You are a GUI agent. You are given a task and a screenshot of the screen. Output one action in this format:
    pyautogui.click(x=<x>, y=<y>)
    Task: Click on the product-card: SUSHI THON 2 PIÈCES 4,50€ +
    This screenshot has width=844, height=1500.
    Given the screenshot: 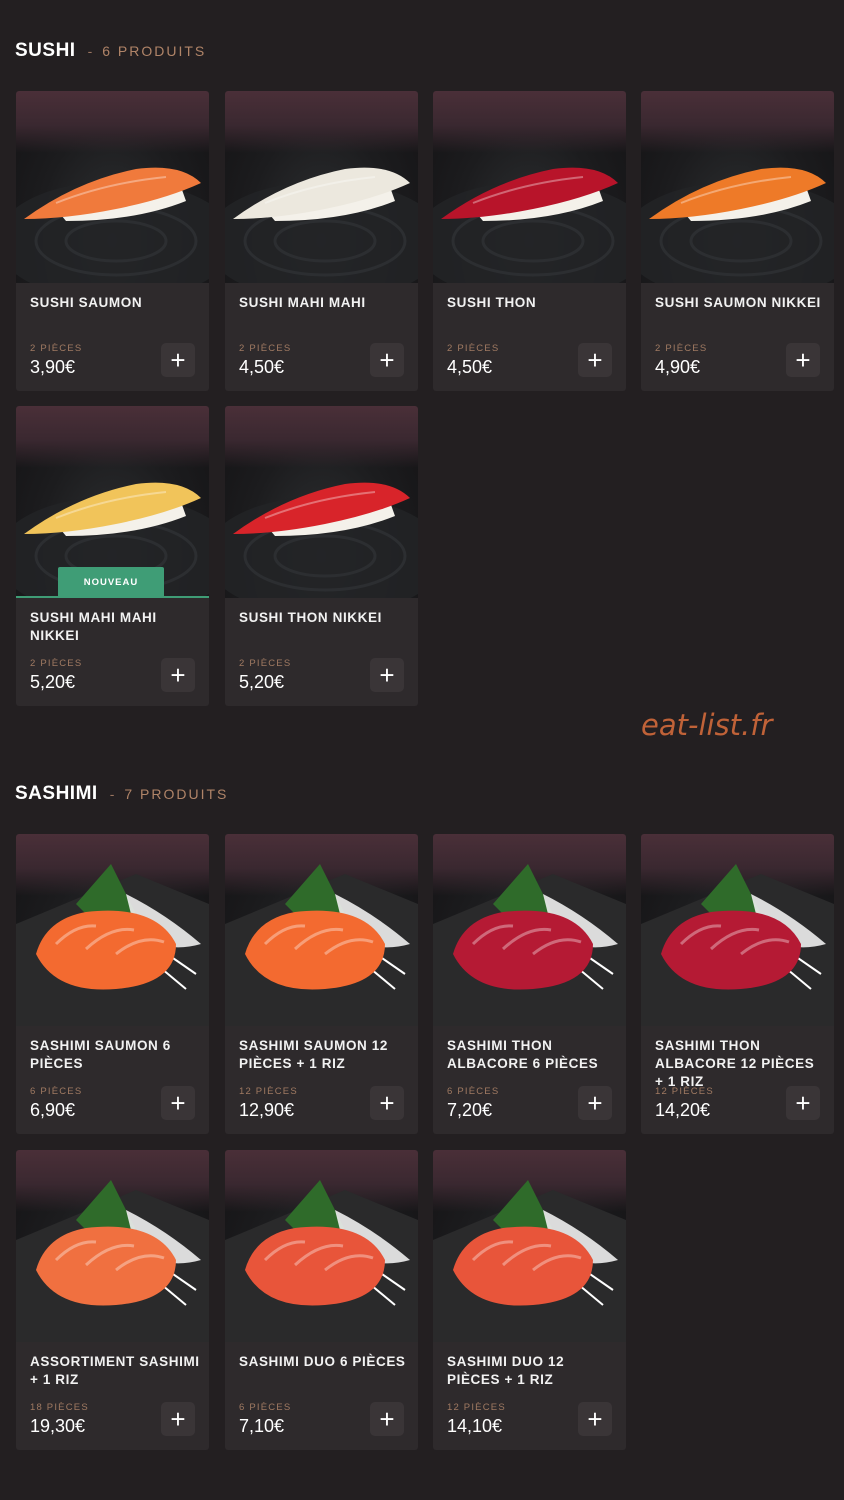 What is the action you would take?
    pyautogui.click(x=529, y=241)
    